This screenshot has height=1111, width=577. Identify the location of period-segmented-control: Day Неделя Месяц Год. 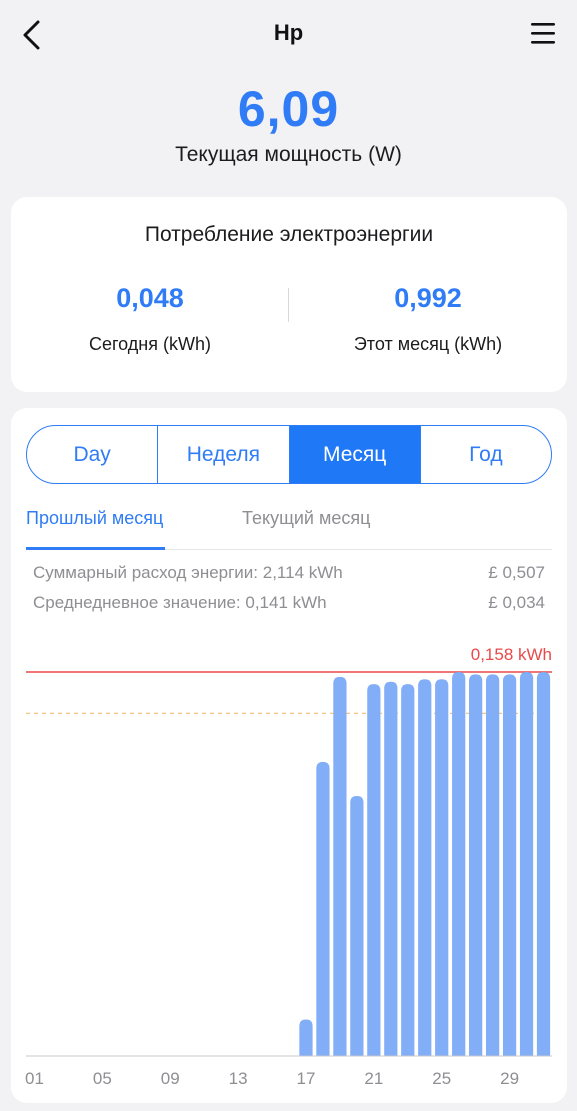
(289, 454).